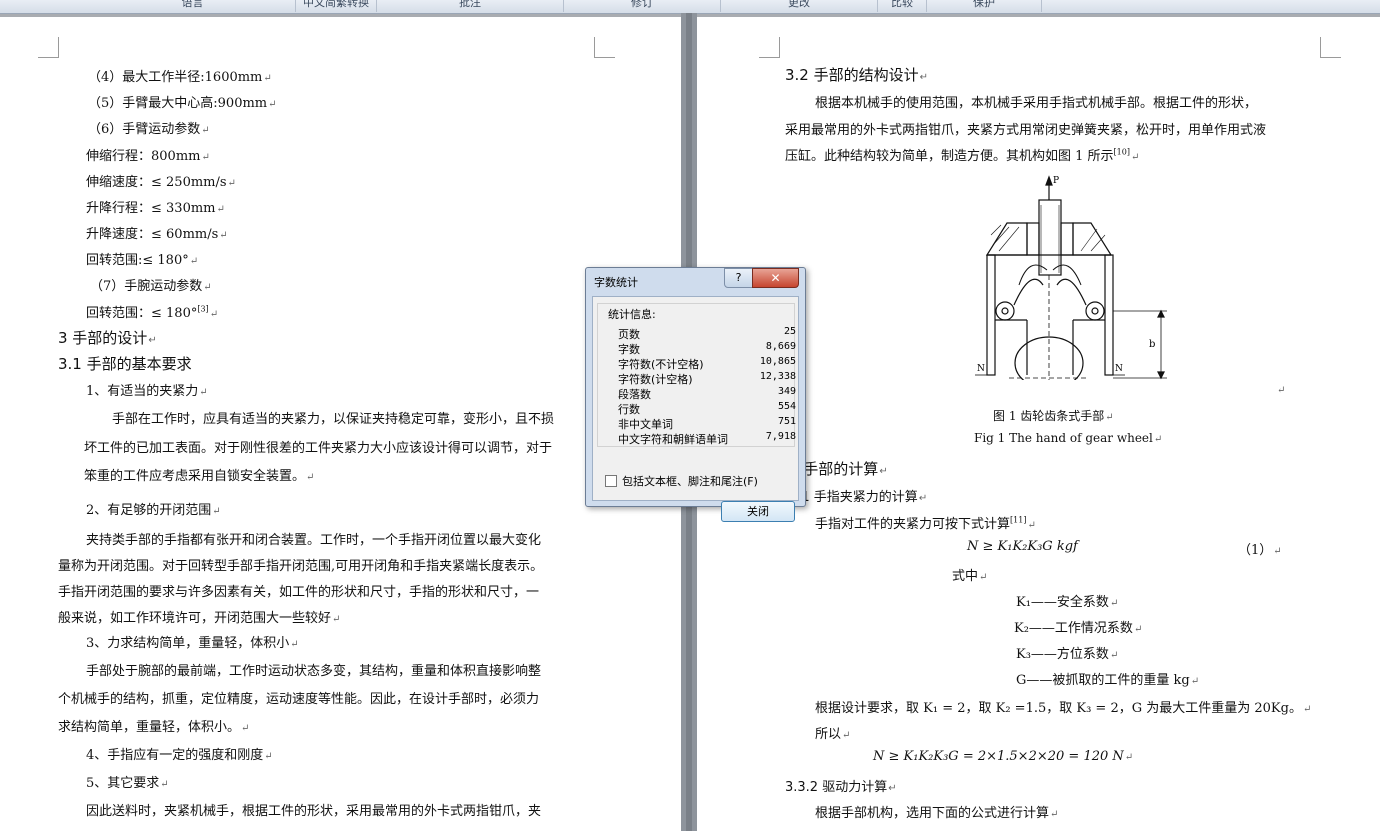 The height and width of the screenshot is (831, 1380). Describe the element at coordinates (1067, 602) in the screenshot. I see `definition-k1: K₁——安全系数↵` at that location.